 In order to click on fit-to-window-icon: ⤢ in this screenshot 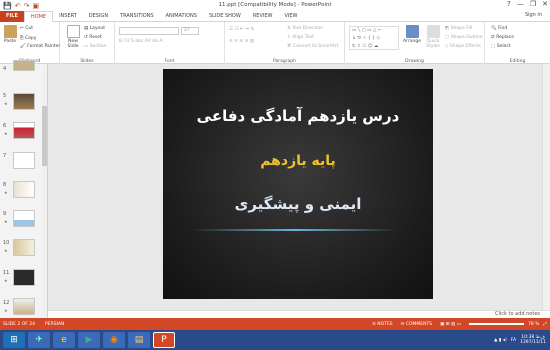, I will do `click(545, 324)`.